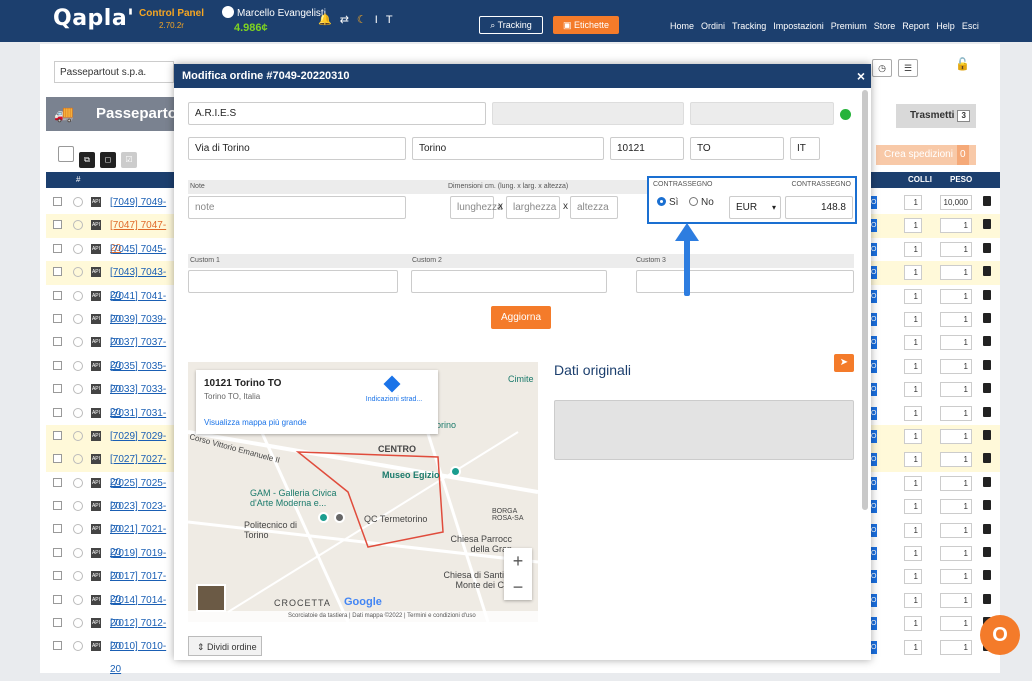 This screenshot has height=681, width=1032. What do you see at coordinates (323, 517) in the screenshot?
I see `map-poi-gam-icon` at bounding box center [323, 517].